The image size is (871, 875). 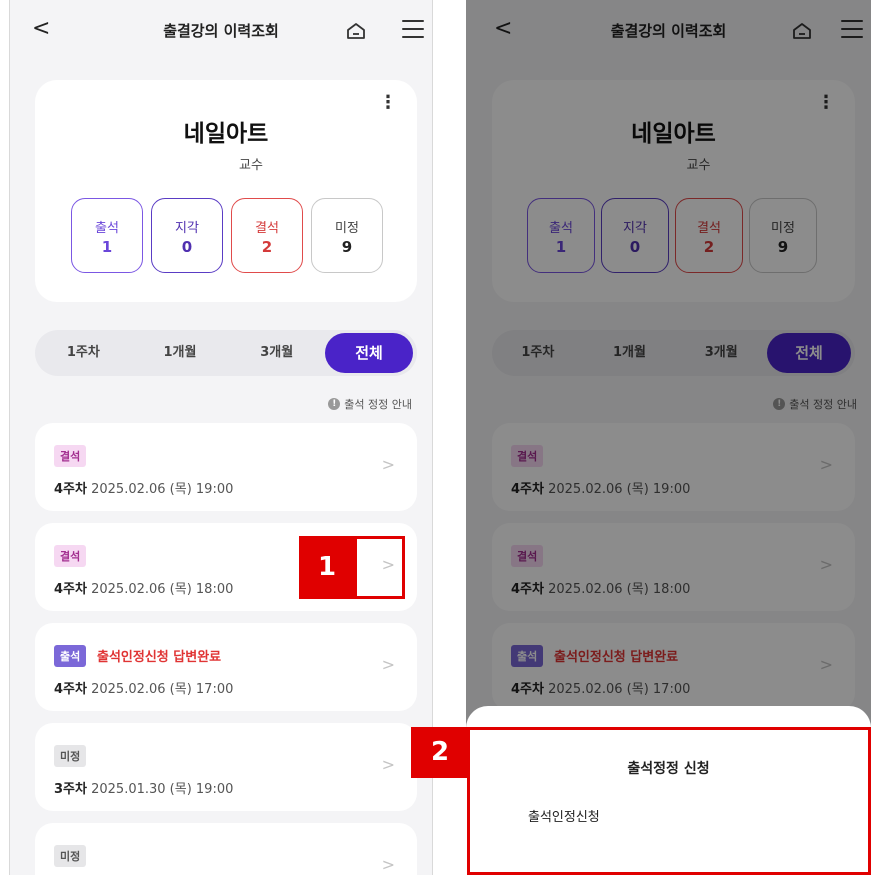 I want to click on stat-attendance: 출석 1, so click(x=107, y=235).